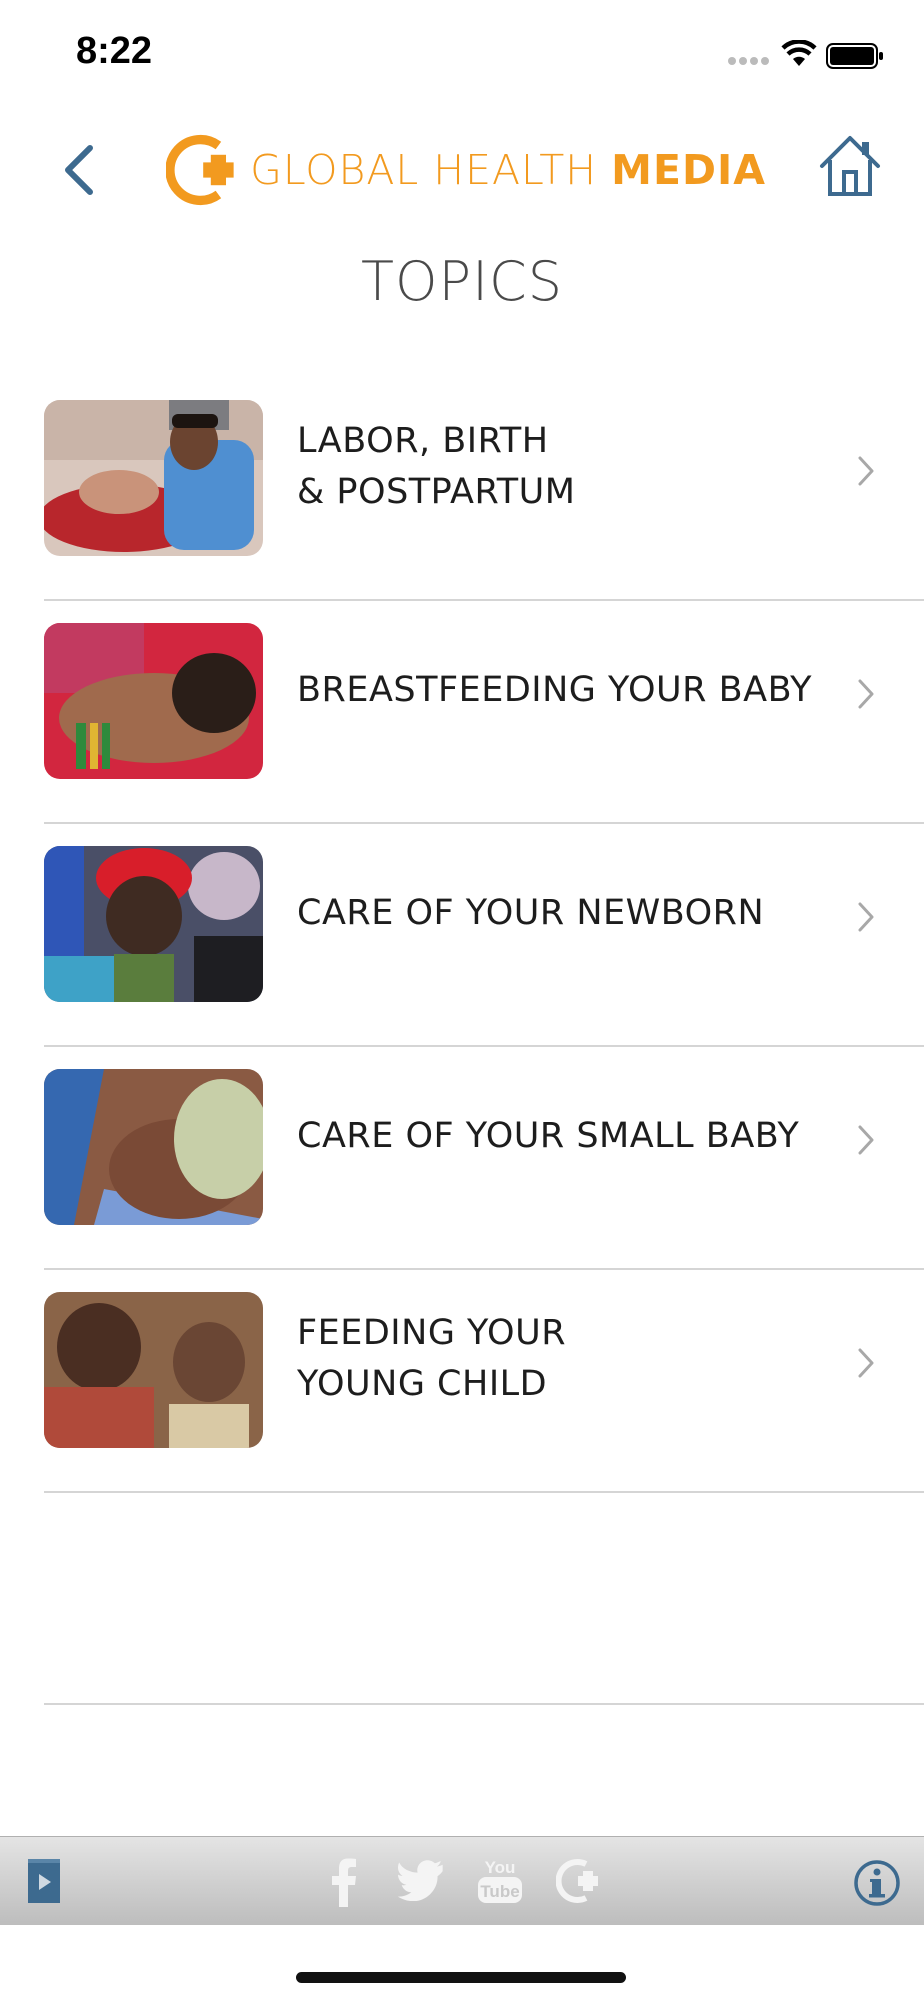 The image size is (924, 2000). I want to click on youtube-icon: You Tube, so click(500, 1880).